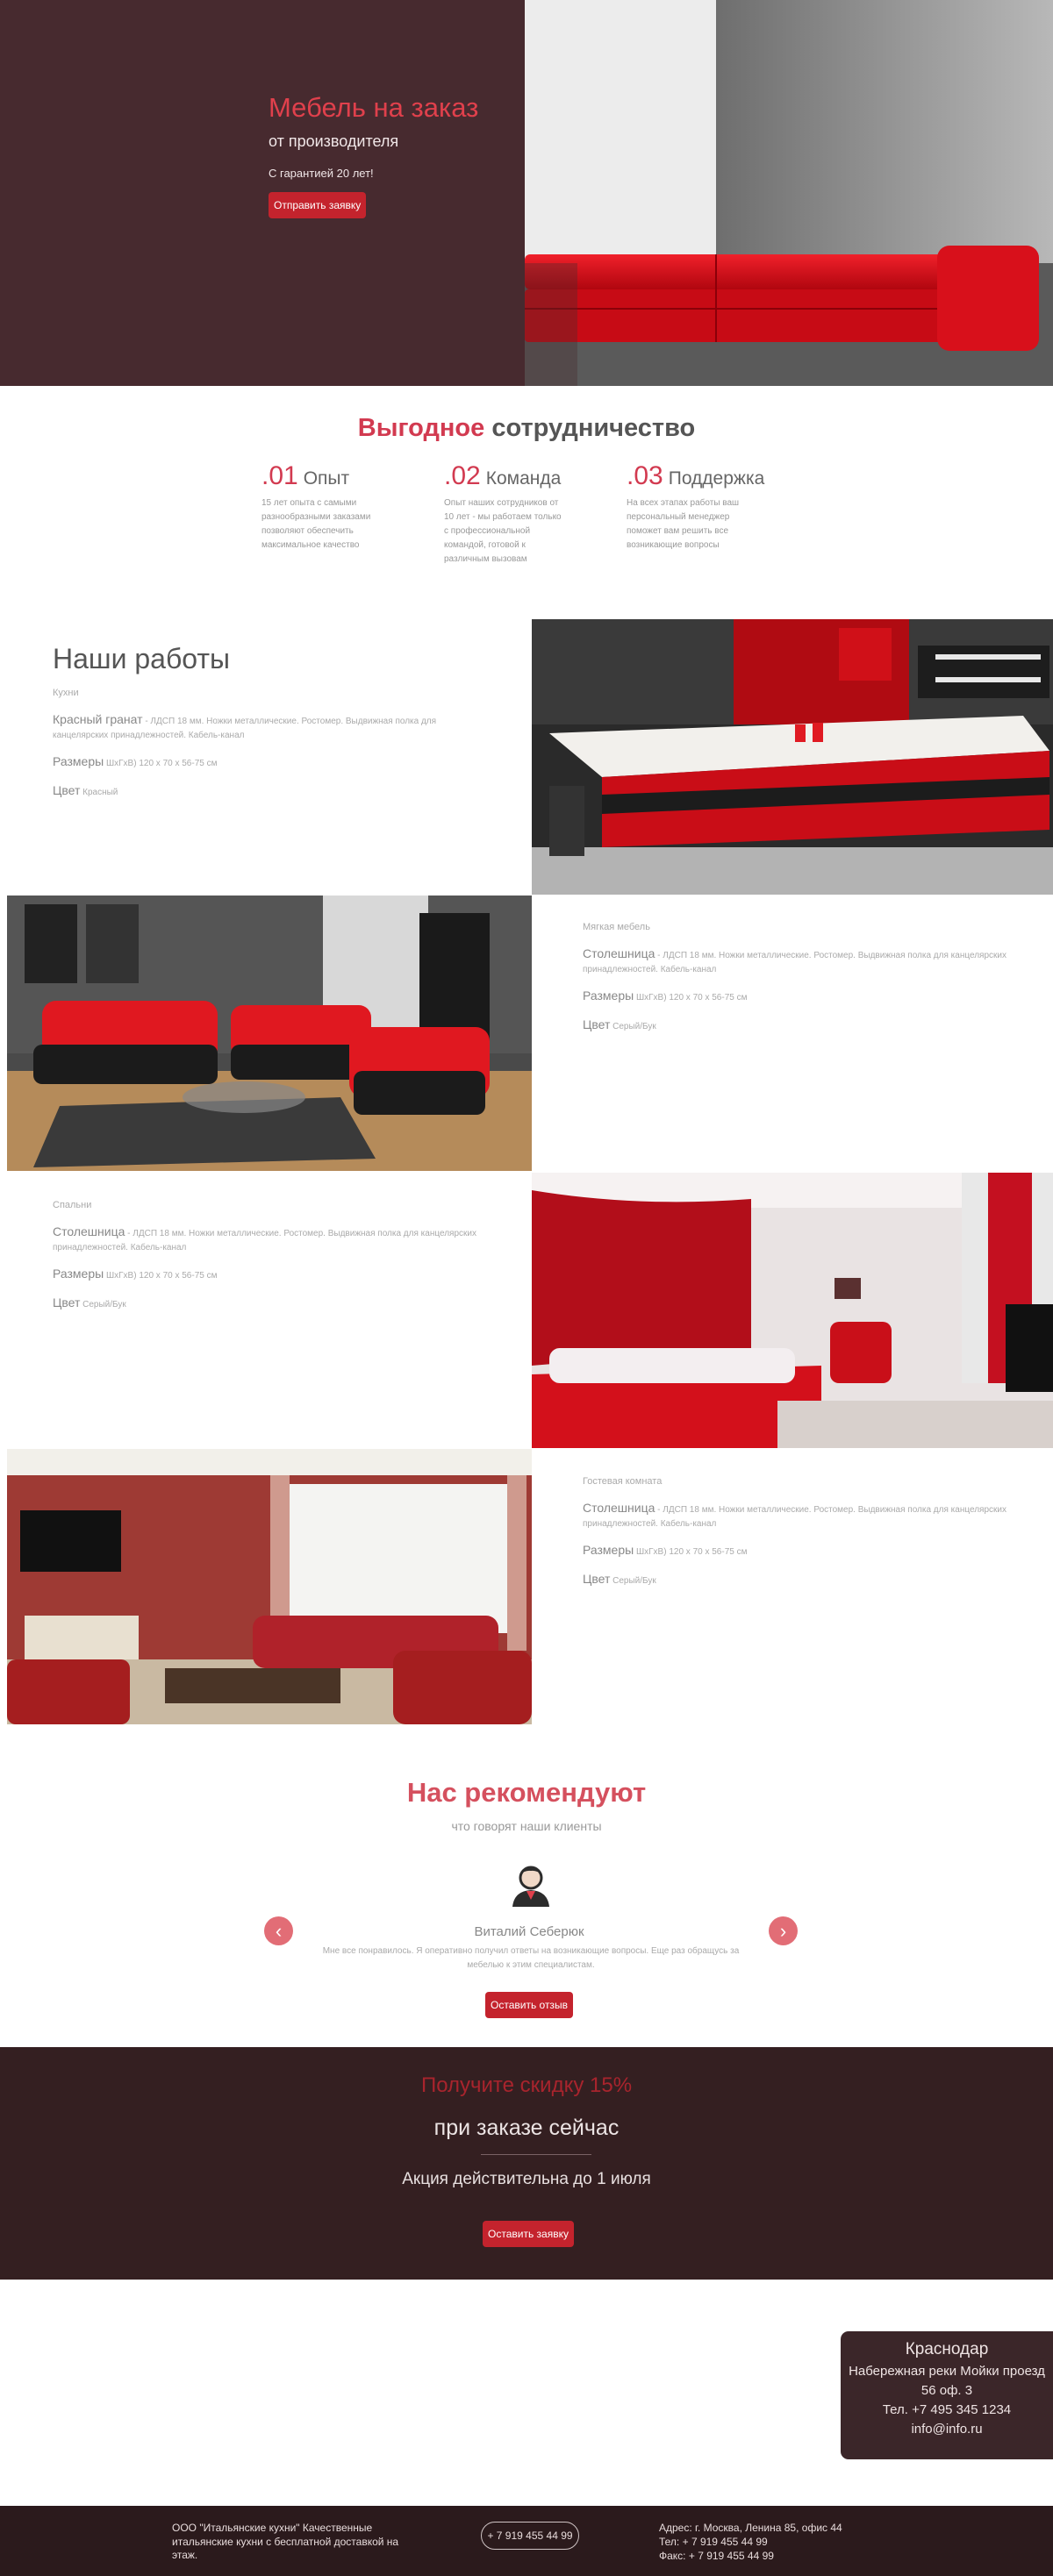  What do you see at coordinates (529, 2005) in the screenshot?
I see `leave-review-button: Оставить отзыв` at bounding box center [529, 2005].